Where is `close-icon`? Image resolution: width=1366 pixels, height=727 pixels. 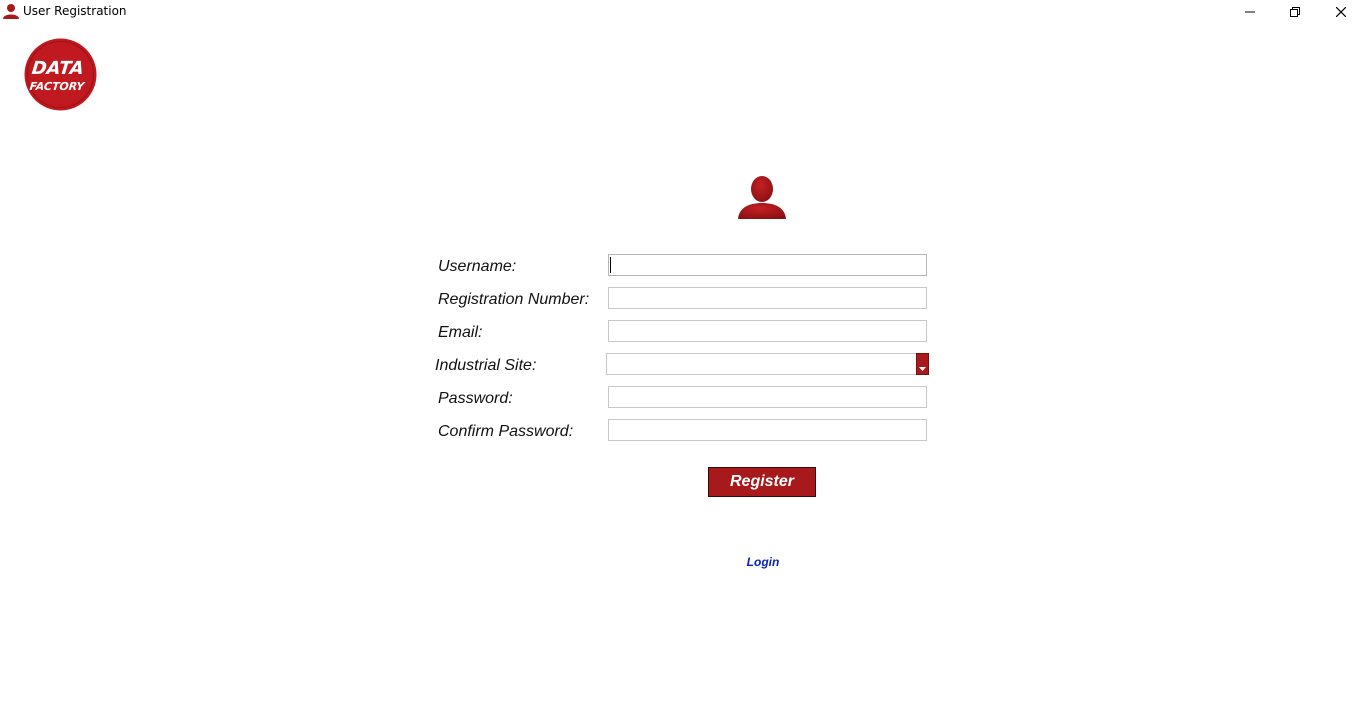 close-icon is located at coordinates (1341, 12).